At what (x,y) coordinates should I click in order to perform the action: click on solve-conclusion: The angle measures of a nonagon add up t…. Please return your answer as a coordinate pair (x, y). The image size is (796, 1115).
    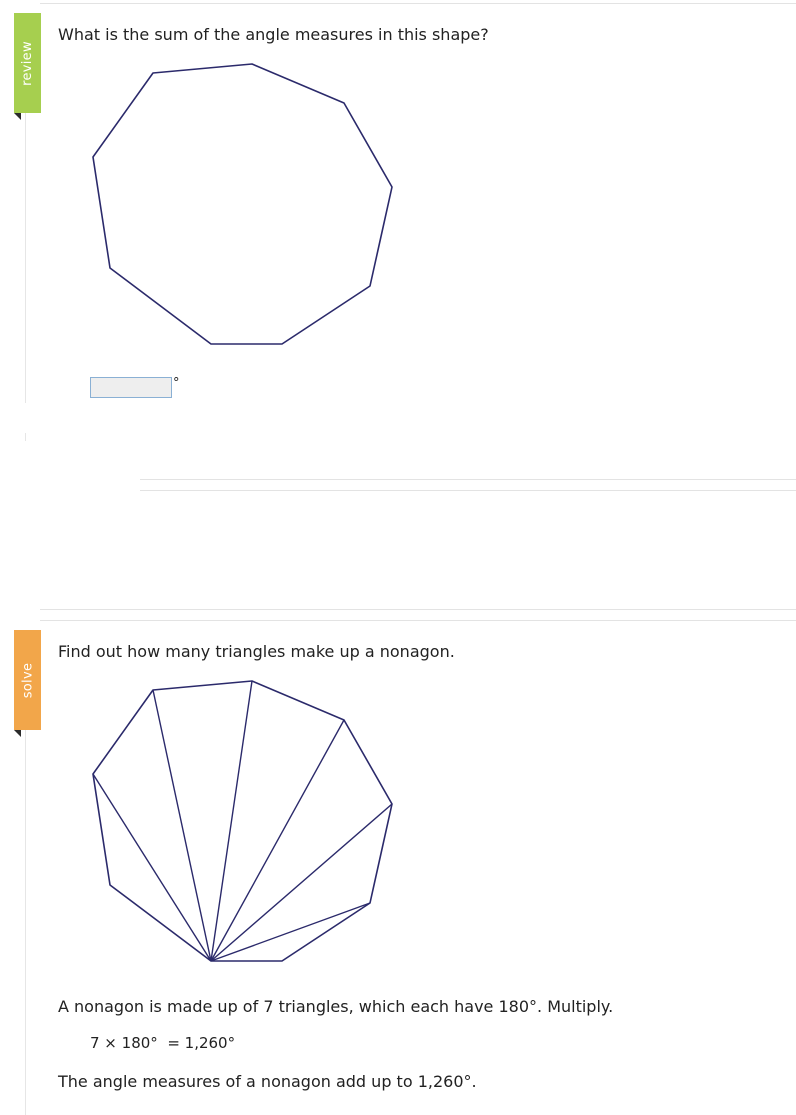
    Looking at the image, I should click on (267, 1081).